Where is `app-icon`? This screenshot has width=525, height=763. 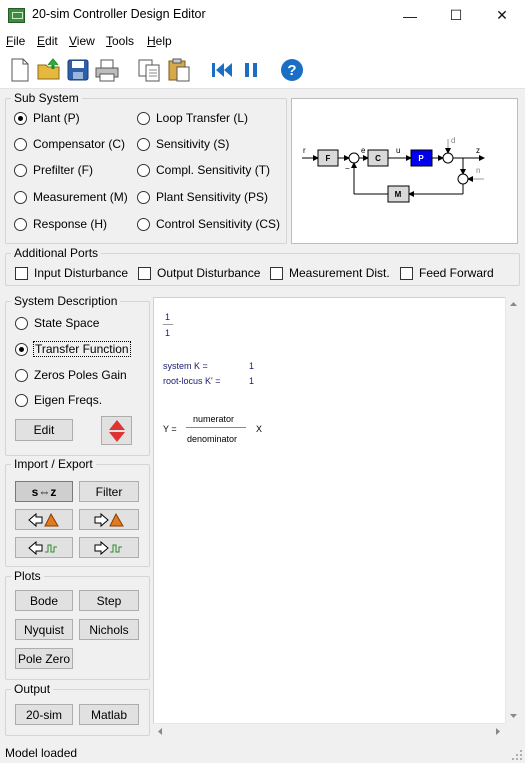
app-icon is located at coordinates (16, 15).